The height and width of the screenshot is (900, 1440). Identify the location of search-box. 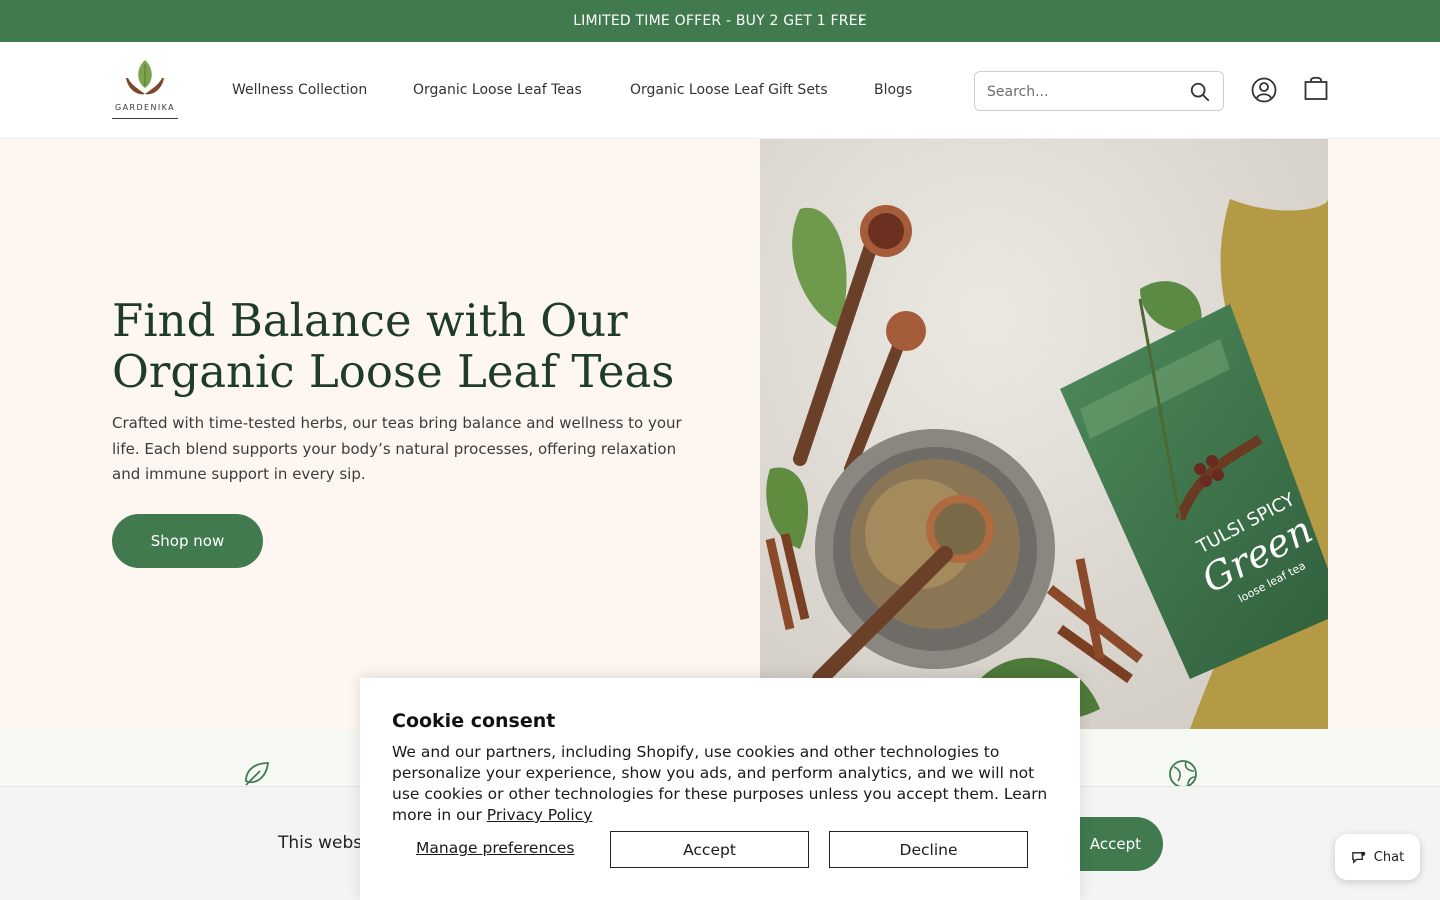
(1099, 91).